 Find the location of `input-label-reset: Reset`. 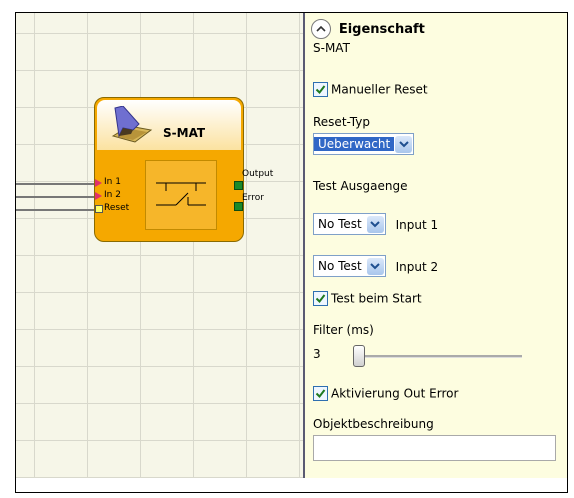

input-label-reset: Reset is located at coordinates (116, 208).